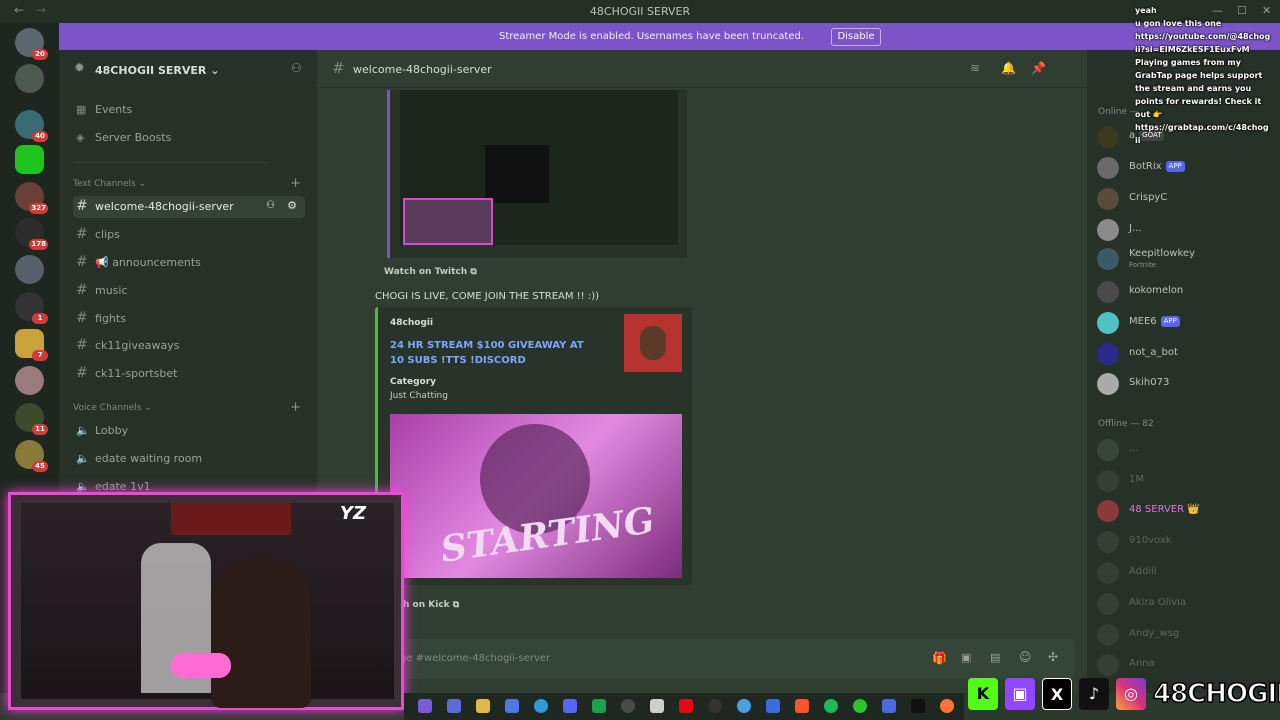 Image resolution: width=1280 pixels, height=720 pixels. I want to click on channel-label: clips, so click(107, 234).